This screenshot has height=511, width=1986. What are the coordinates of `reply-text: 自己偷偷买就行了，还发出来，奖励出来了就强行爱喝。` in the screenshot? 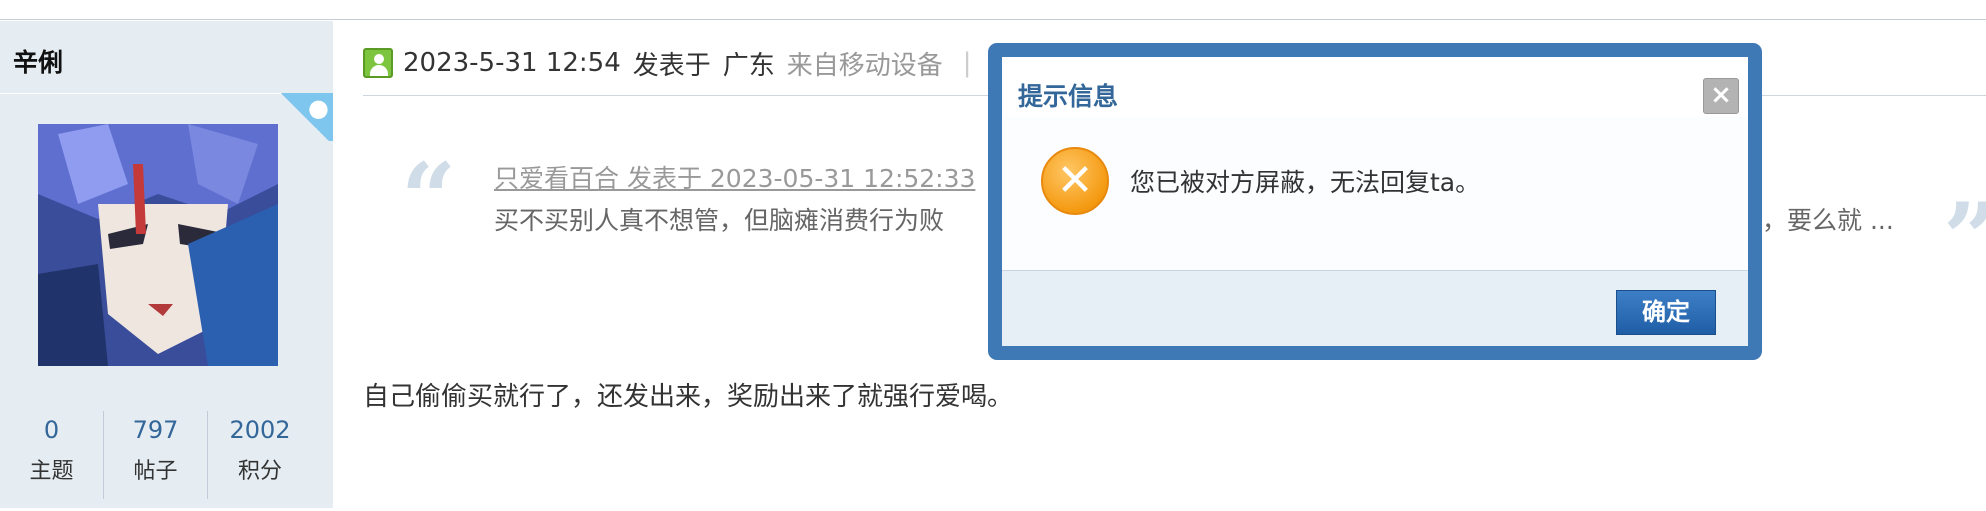 It's located at (688, 397).